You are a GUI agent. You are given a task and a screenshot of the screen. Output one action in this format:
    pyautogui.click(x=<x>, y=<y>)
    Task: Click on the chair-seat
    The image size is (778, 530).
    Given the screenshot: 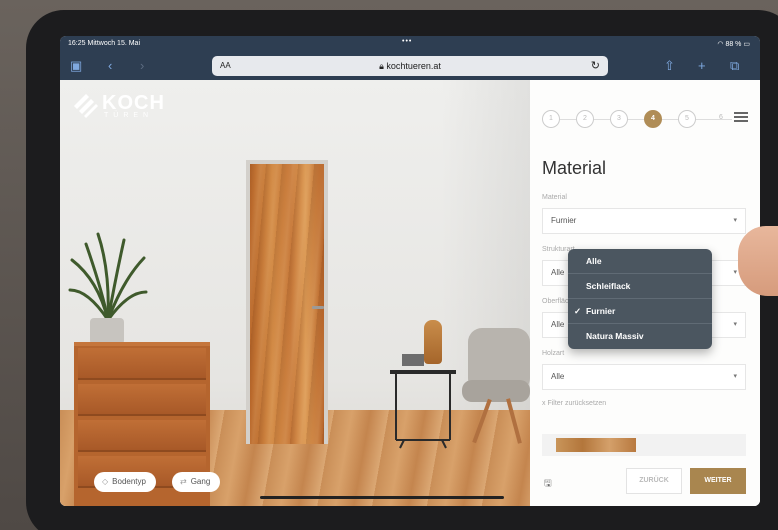 What is the action you would take?
    pyautogui.click(x=496, y=391)
    